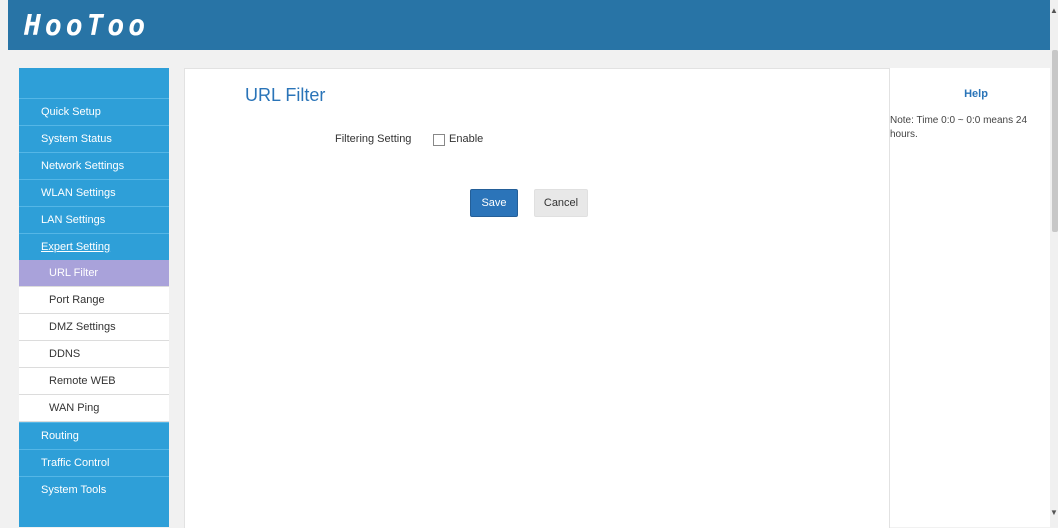 The width and height of the screenshot is (1058, 528). Describe the element at coordinates (561, 203) in the screenshot. I see `cancel-button: Cancel` at that location.